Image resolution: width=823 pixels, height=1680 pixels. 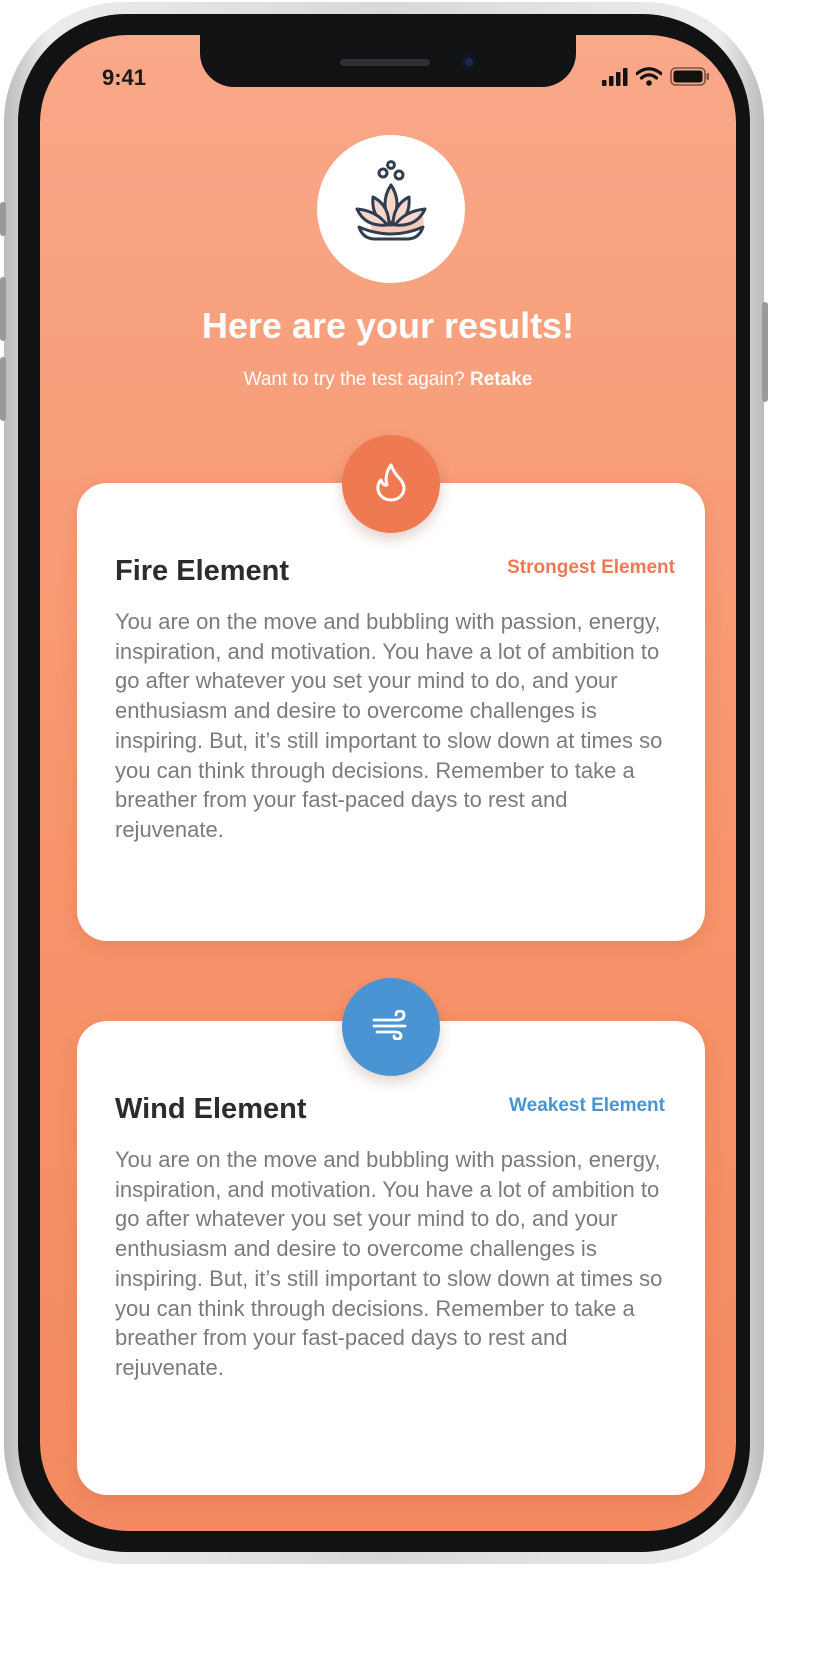 I want to click on strongest-element-tag: Strongest Element, so click(x=591, y=567).